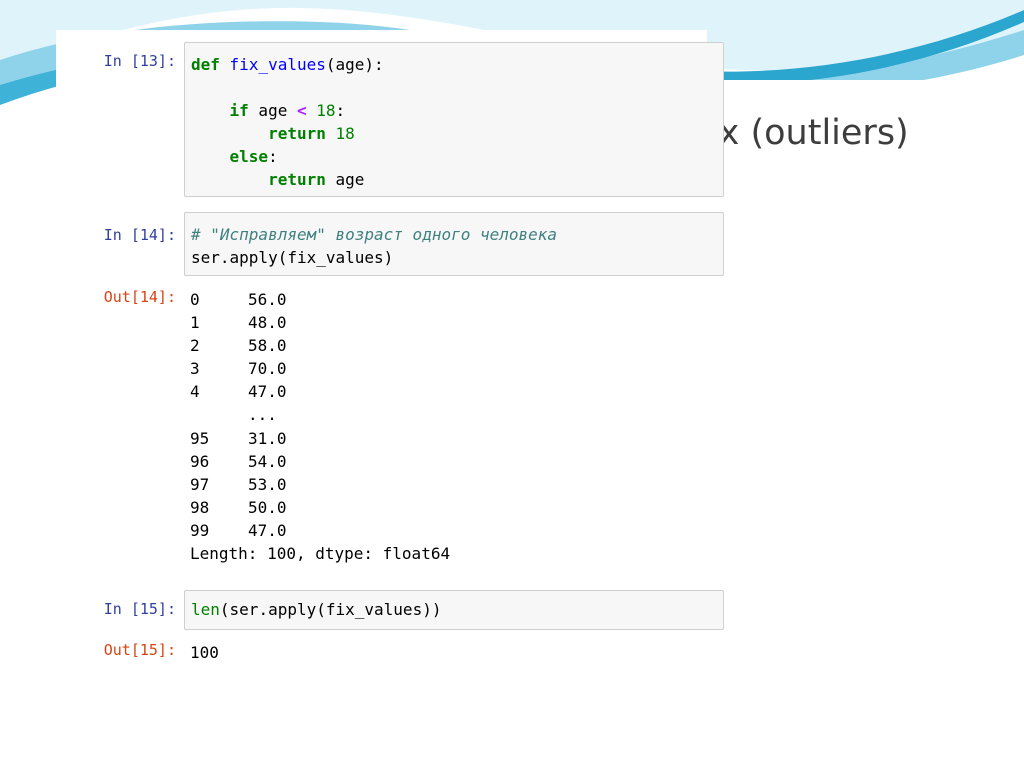 Image resolution: width=1024 pixels, height=767 pixels. I want to click on input-prompt: In [15]:, so click(139, 609).